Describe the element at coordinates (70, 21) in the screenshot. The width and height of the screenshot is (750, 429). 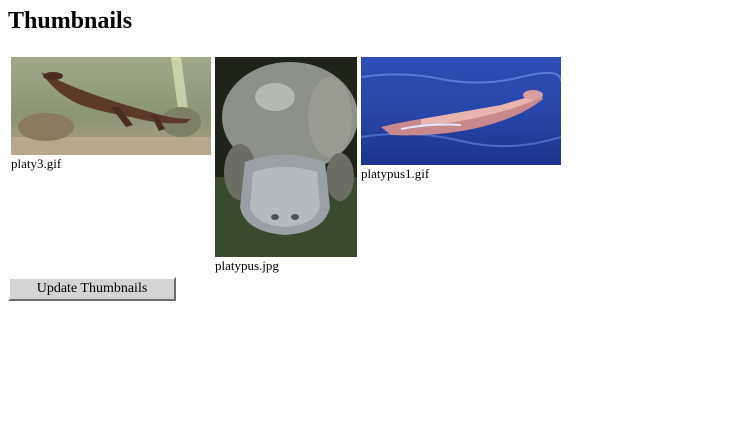
I see `page-title: Thumbnails` at that location.